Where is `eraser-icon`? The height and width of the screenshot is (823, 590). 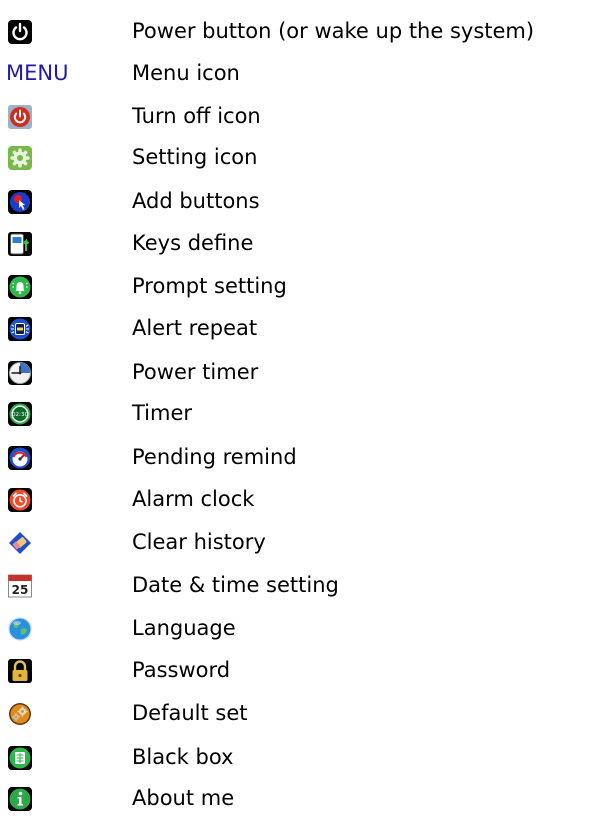 eraser-icon is located at coordinates (20, 543).